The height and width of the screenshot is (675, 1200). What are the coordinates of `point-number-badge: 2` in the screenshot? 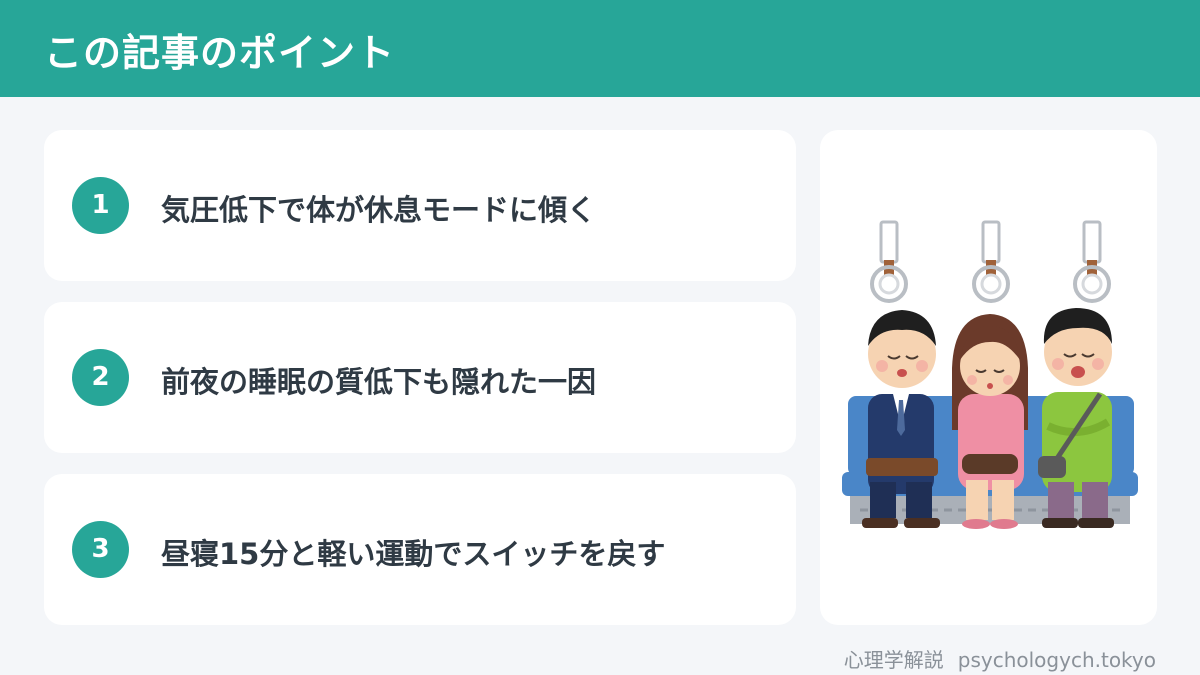 It's located at (100, 377).